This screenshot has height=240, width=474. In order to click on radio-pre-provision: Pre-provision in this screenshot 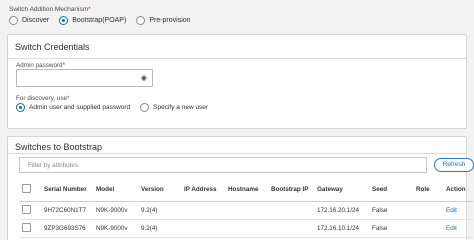, I will do `click(163, 20)`.